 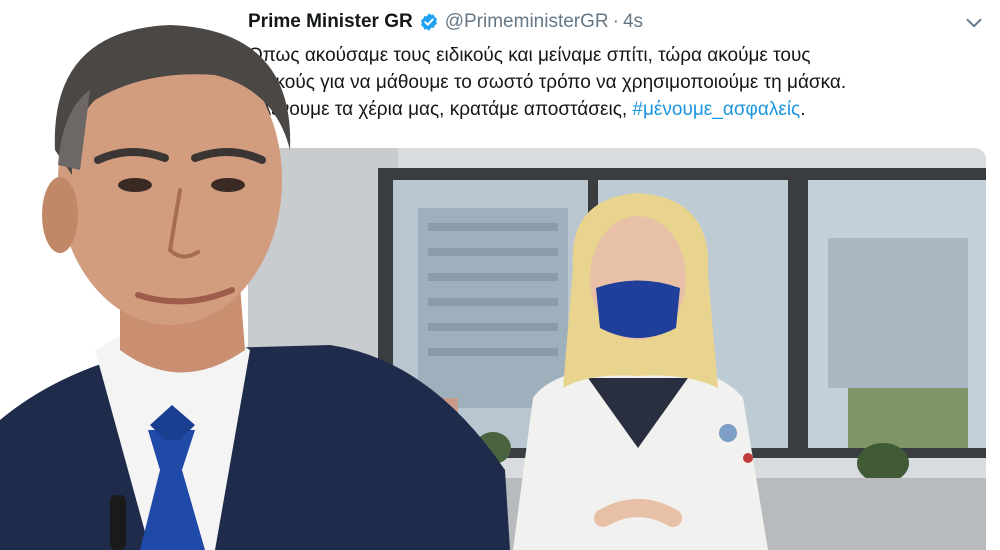 What do you see at coordinates (716, 109) in the screenshot?
I see `hashtag-link: #μένουμε_ασφαλείς` at bounding box center [716, 109].